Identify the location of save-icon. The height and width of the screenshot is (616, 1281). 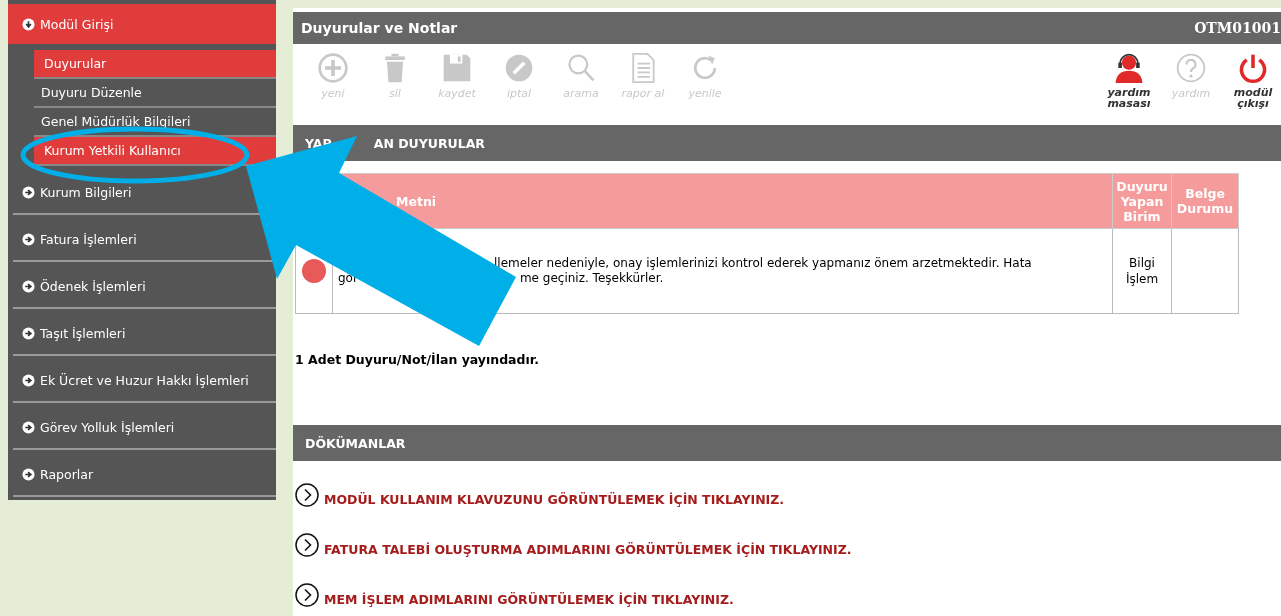
(457, 68).